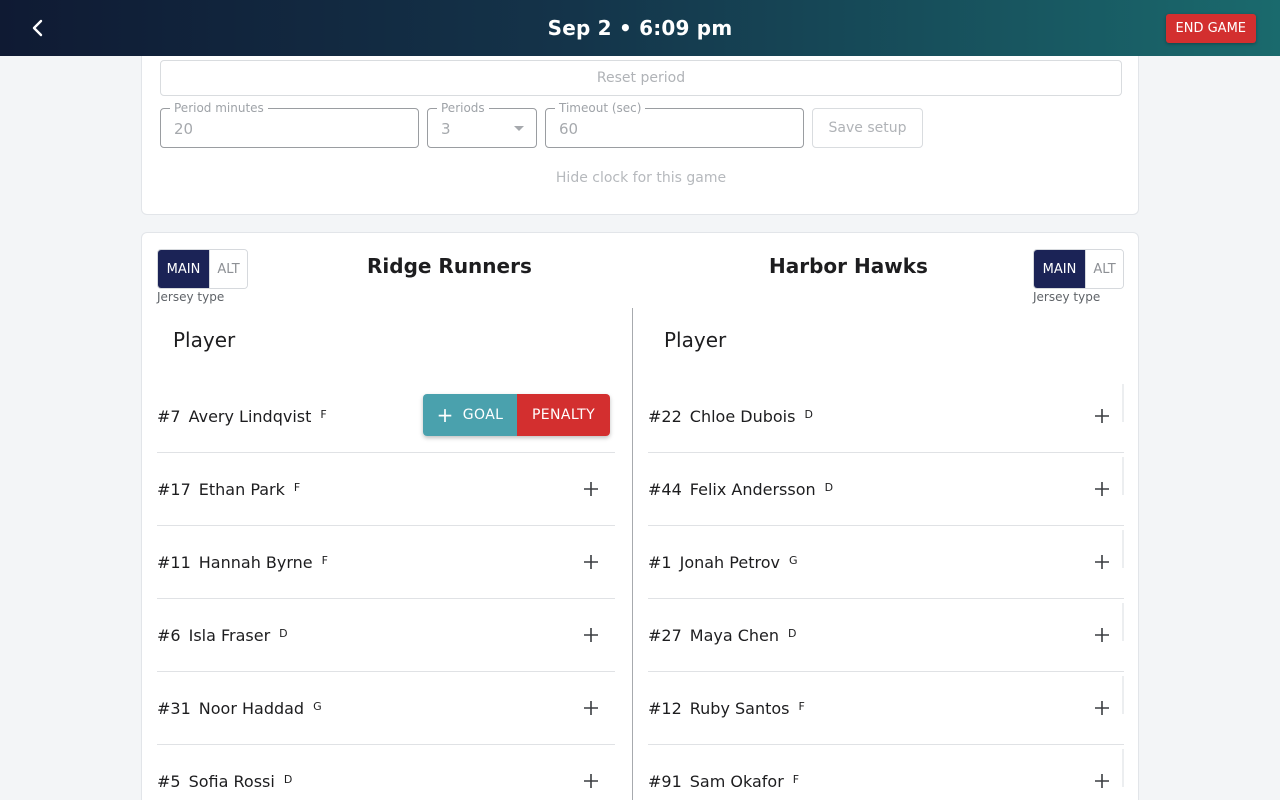  Describe the element at coordinates (886, 562) in the screenshot. I see `player-row: #1 Jonah Petrov G` at that location.